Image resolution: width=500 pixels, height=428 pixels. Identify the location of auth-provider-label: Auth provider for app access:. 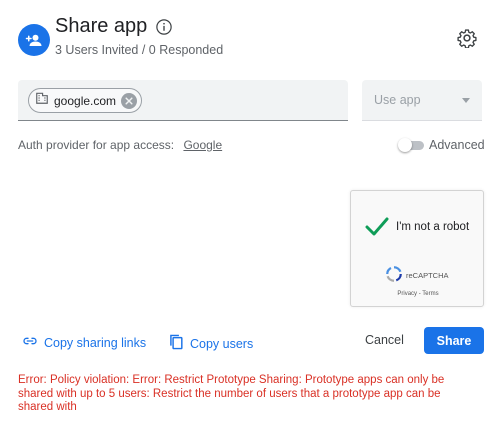
(96, 145).